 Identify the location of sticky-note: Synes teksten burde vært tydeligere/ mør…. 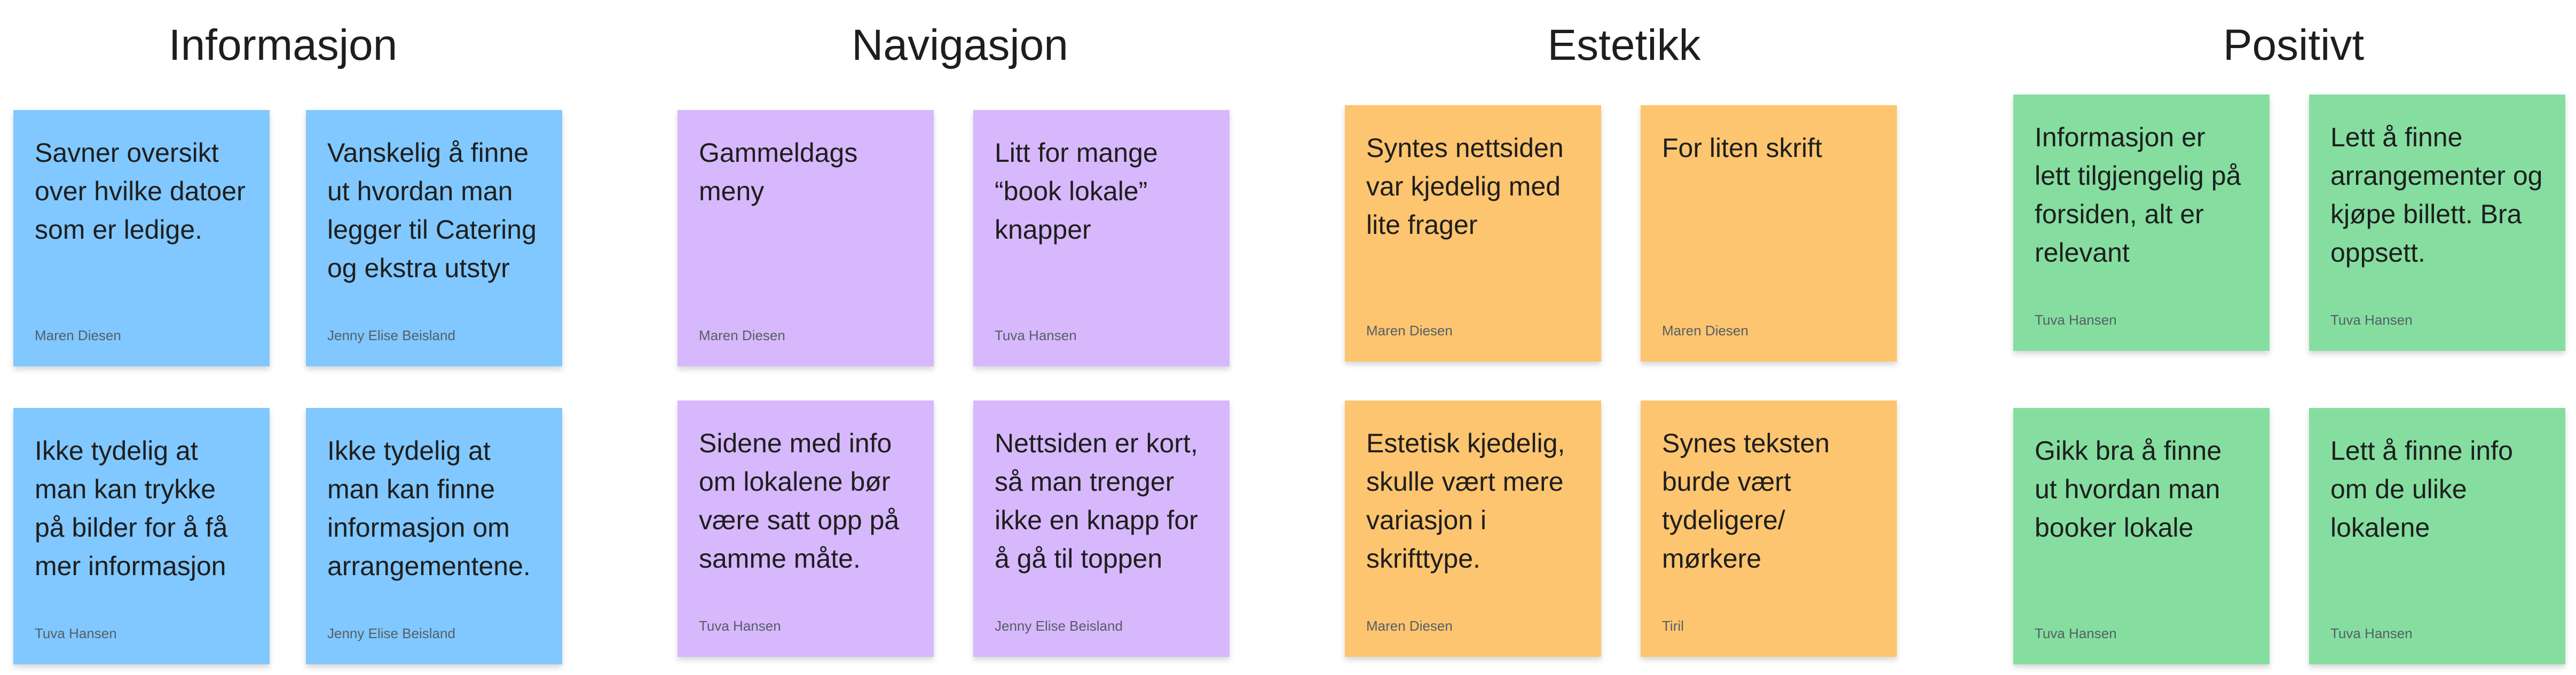
(1769, 529).